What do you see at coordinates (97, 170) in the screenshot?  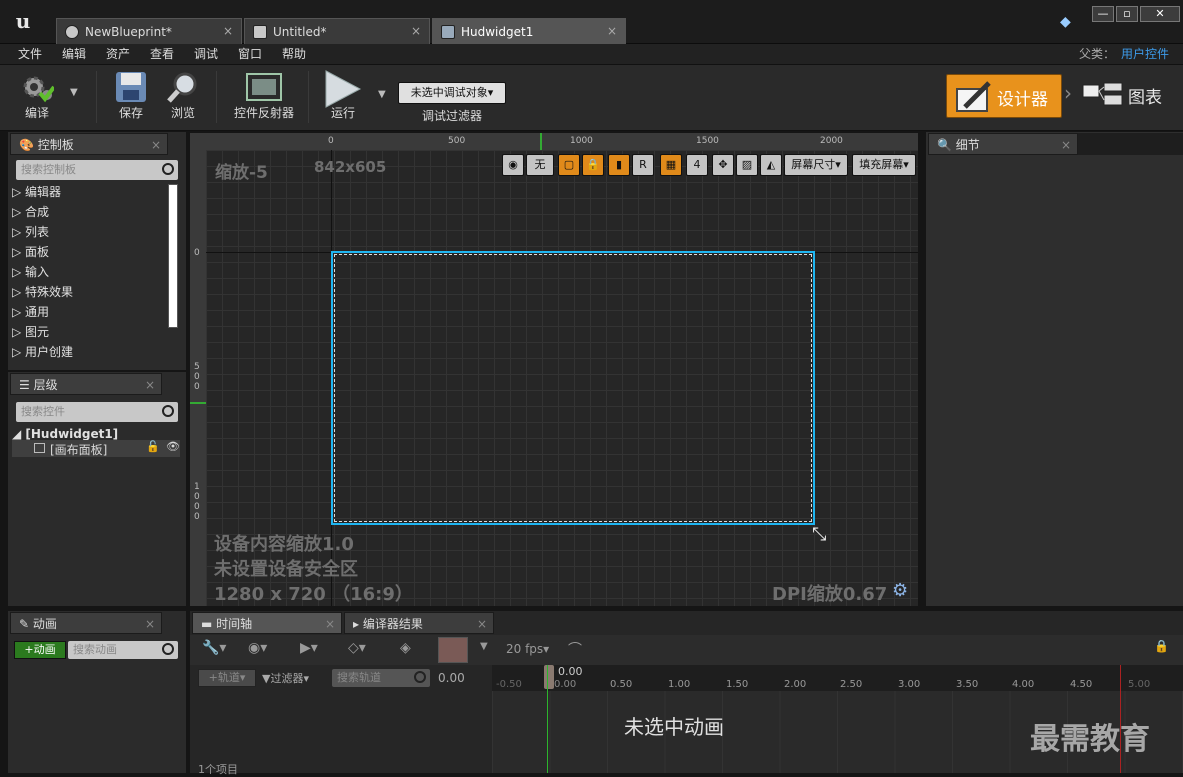 I see `palette-search-input: 搜索控制板` at bounding box center [97, 170].